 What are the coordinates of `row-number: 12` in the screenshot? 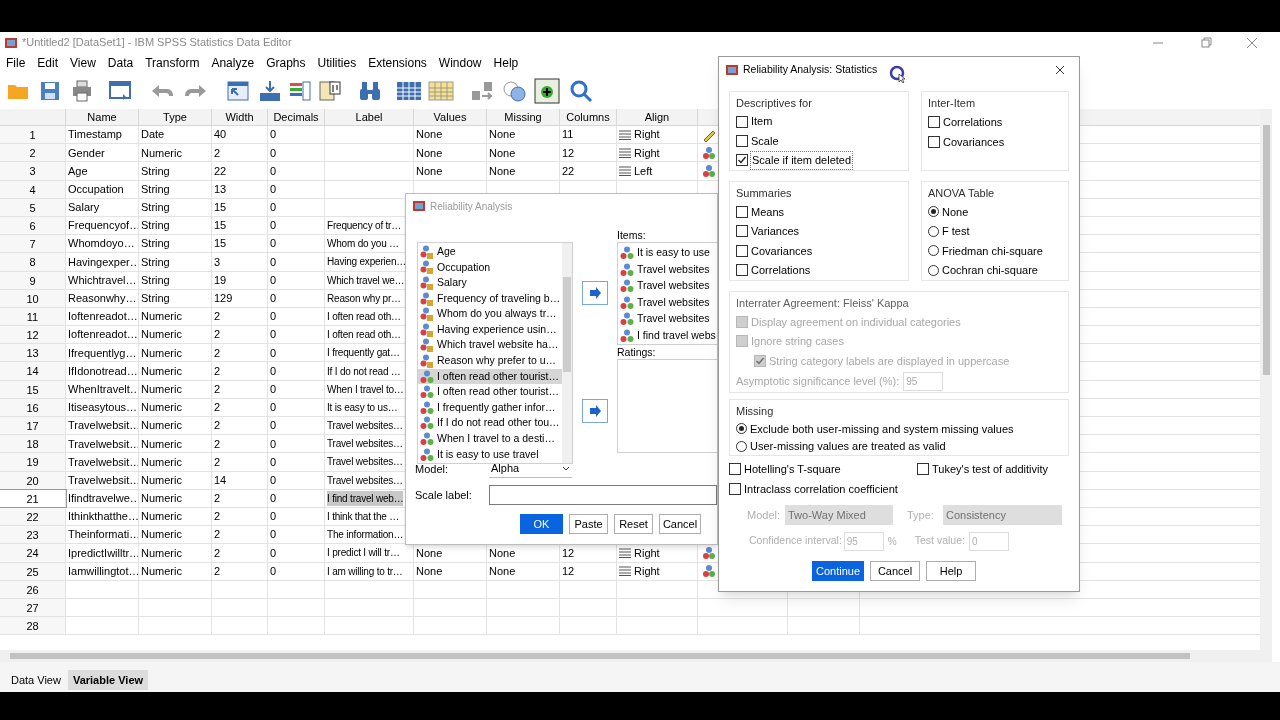 It's located at (33, 335).